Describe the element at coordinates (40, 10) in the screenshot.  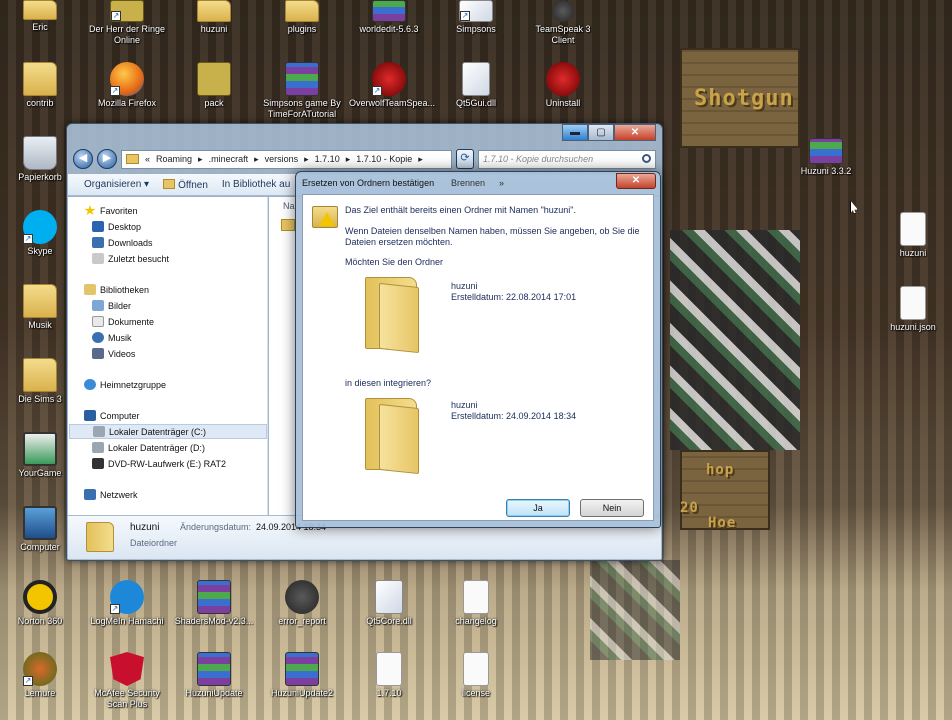
I see `user-folder-icon` at that location.